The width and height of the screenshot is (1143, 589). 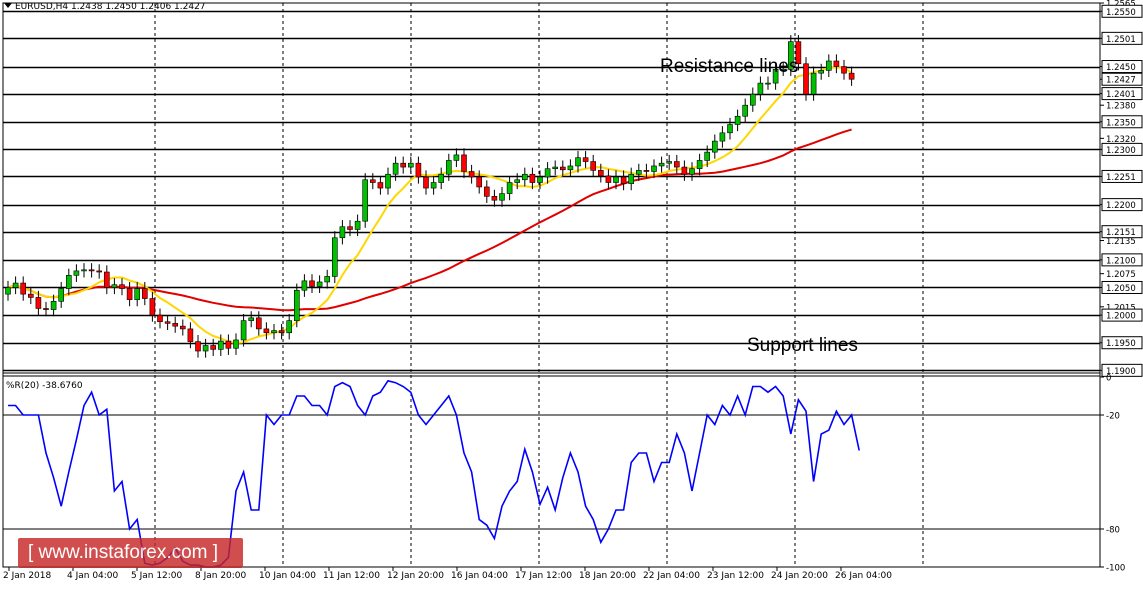 I want to click on x-tick-label: 10 Jan 04:00, so click(x=287, y=576).